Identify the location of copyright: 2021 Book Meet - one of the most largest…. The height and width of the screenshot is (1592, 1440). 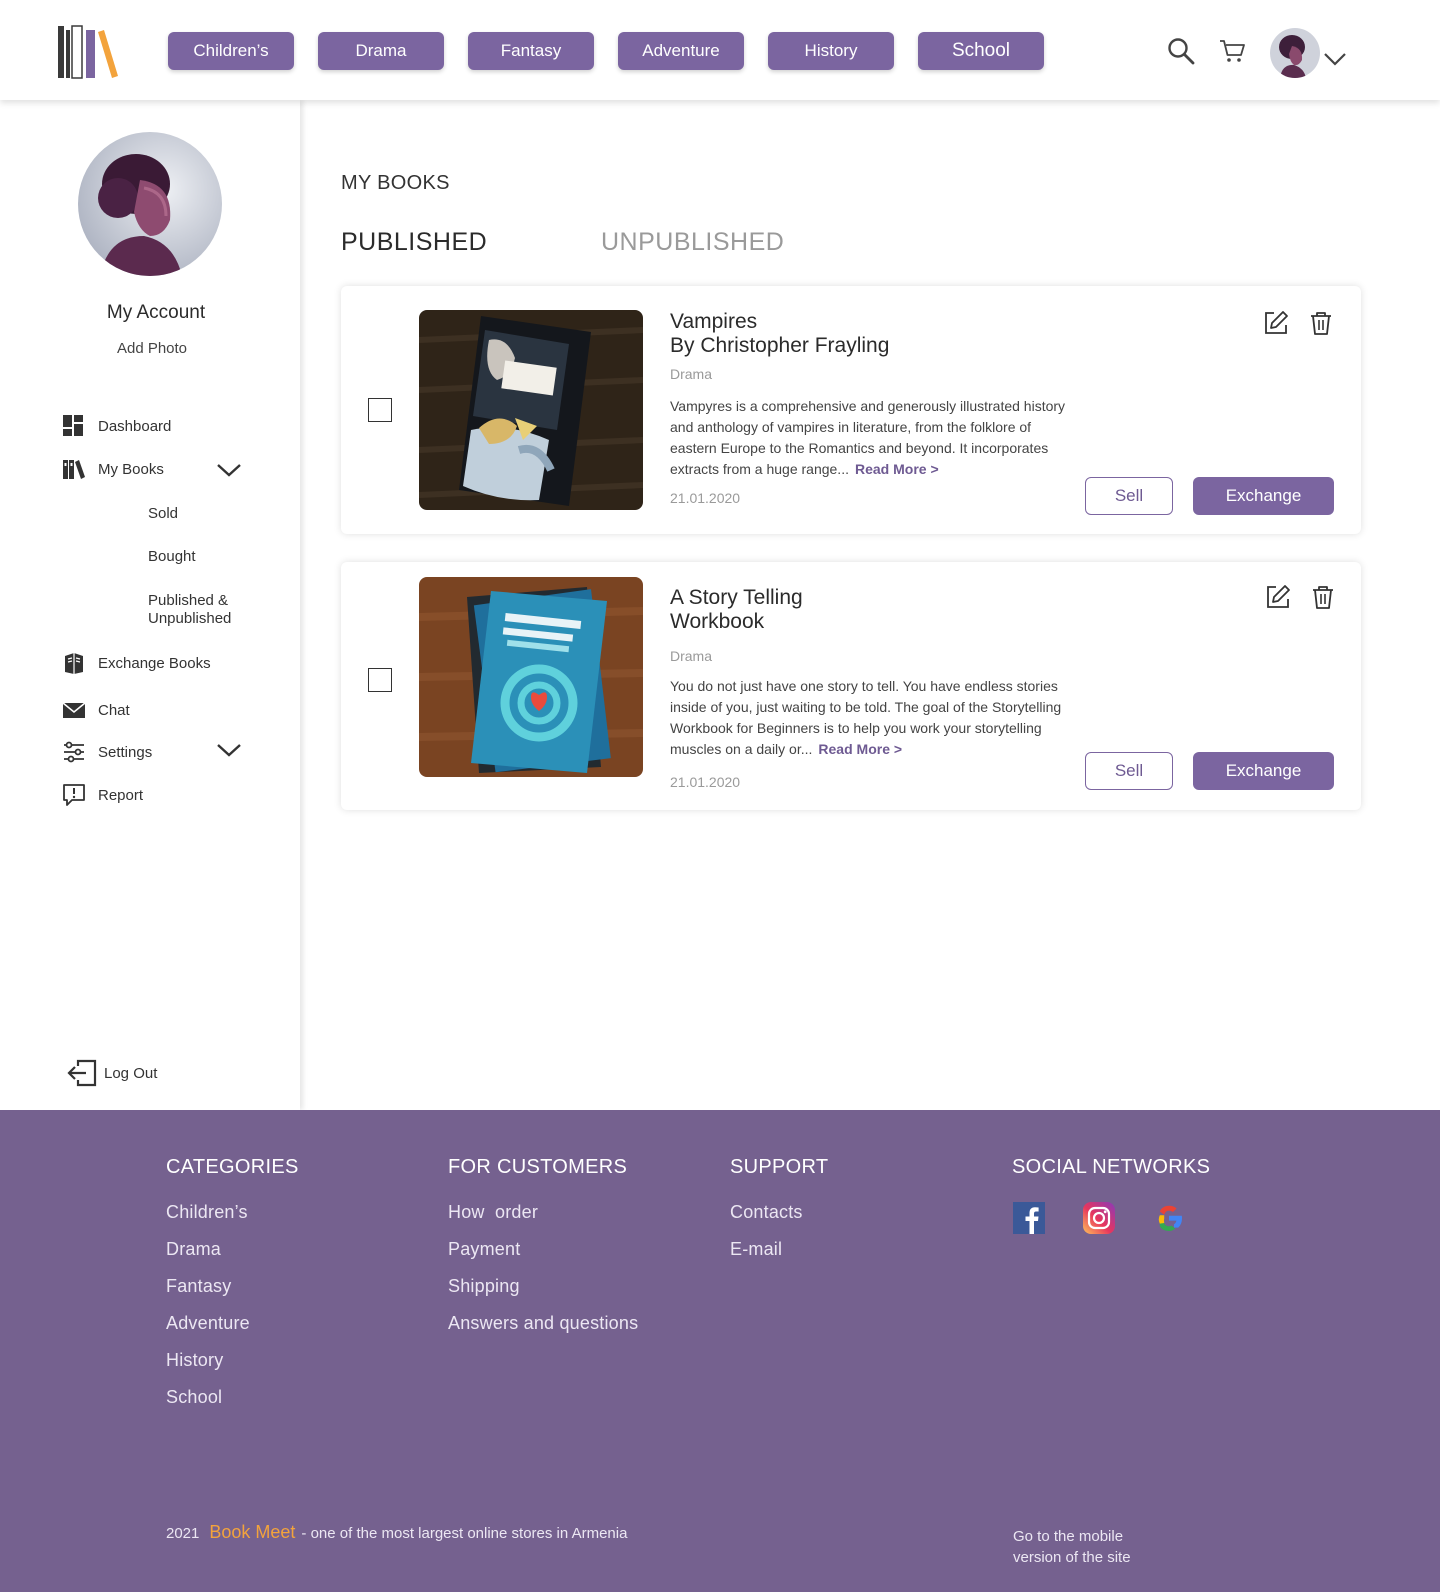
(396, 1532).